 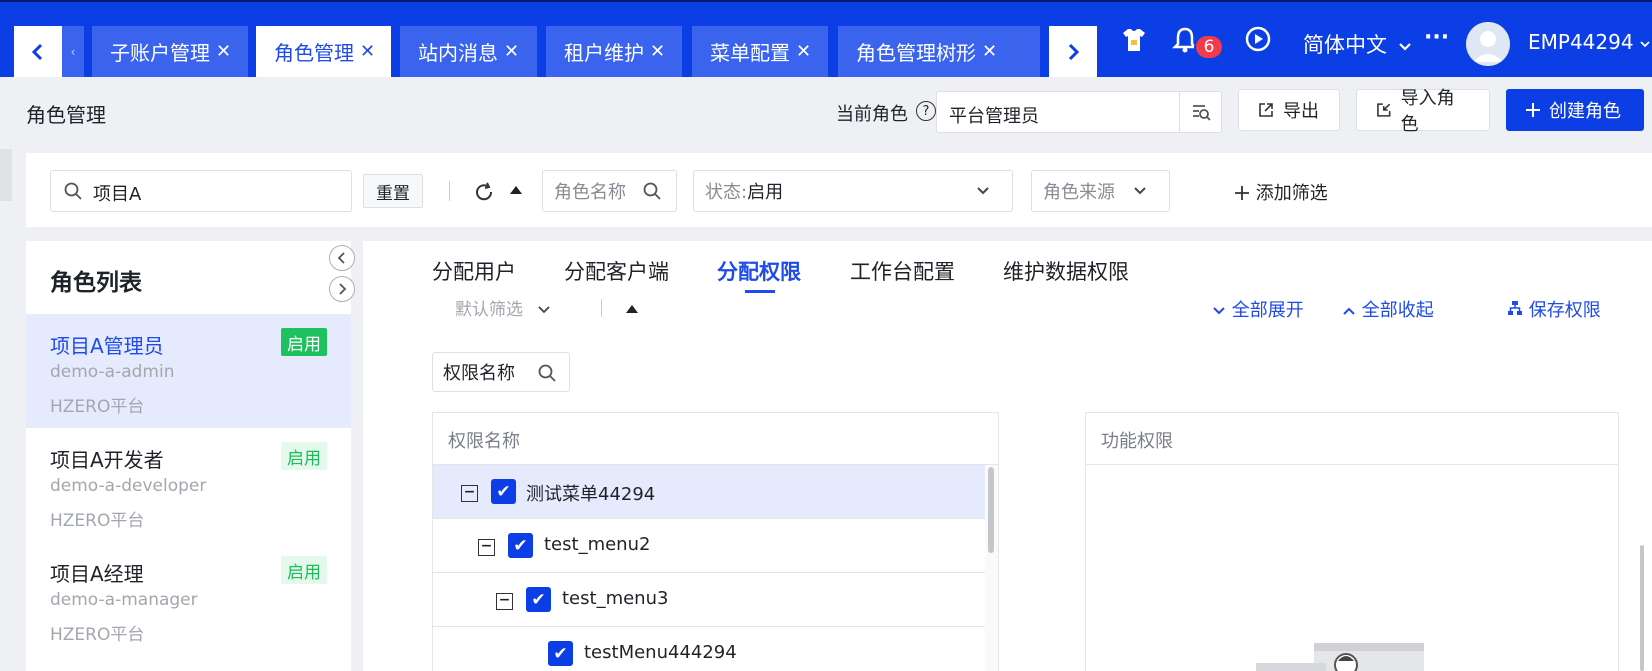 I want to click on tab-sub-account: 子账户管理 ✕, so click(x=170, y=51).